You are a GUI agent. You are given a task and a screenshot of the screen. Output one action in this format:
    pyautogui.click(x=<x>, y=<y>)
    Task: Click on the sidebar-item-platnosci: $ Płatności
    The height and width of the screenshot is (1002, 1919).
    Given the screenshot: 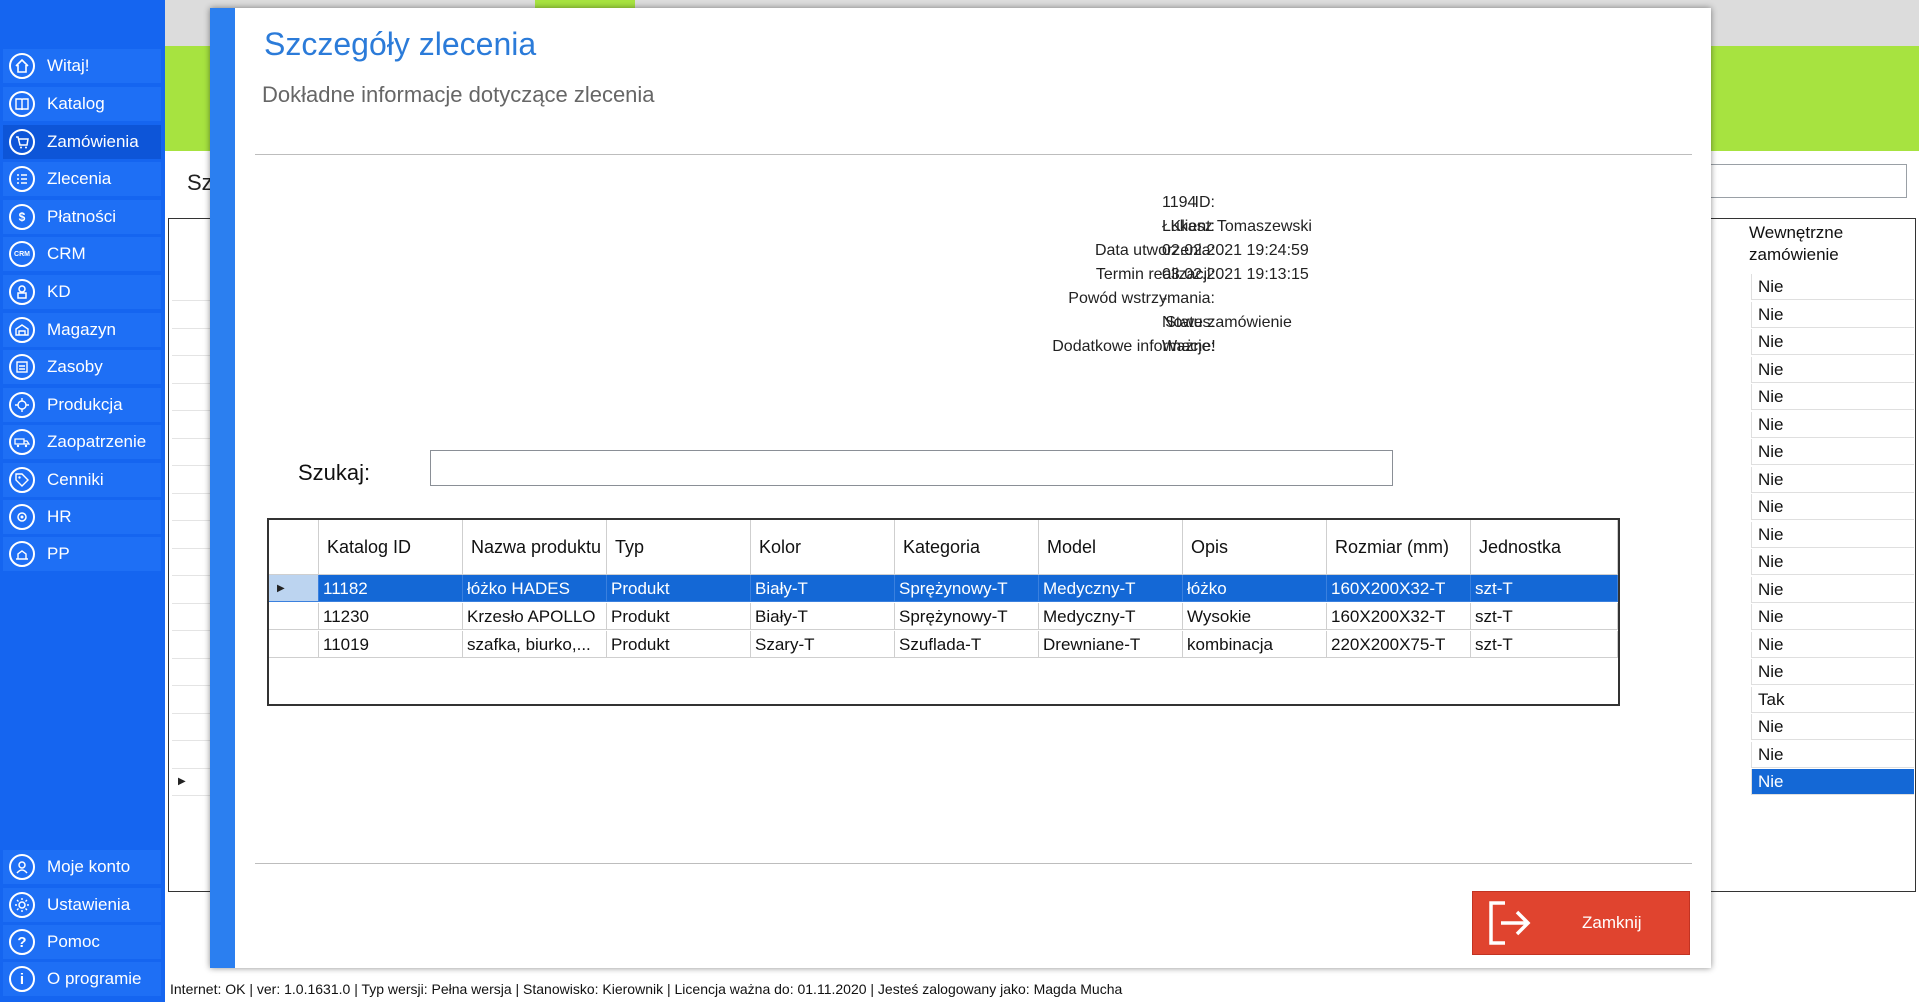 What is the action you would take?
    pyautogui.click(x=82, y=217)
    